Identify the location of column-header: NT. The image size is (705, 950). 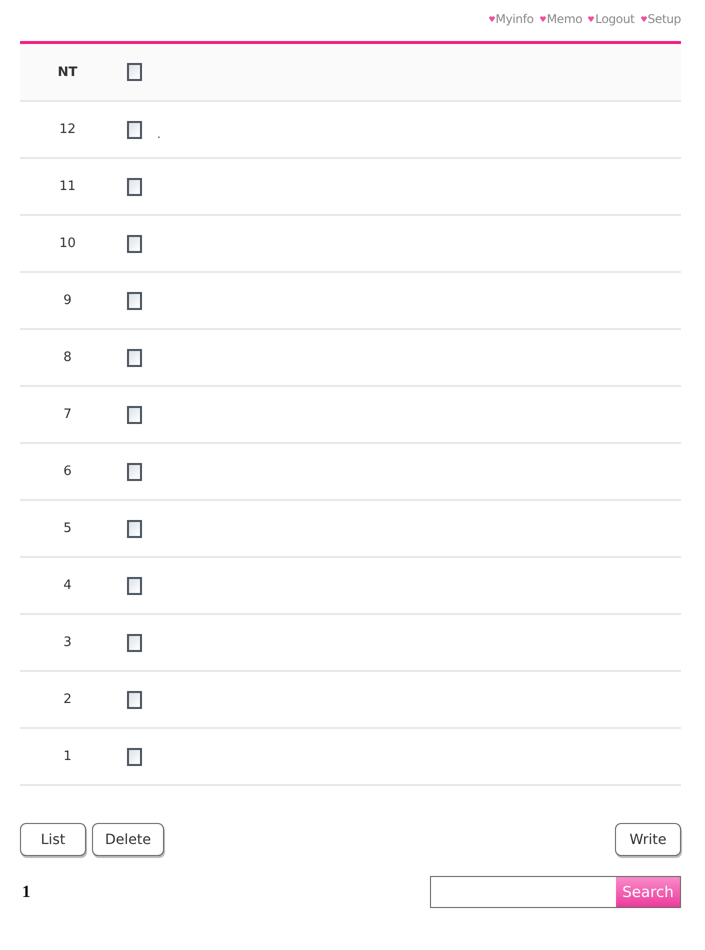
(67, 72).